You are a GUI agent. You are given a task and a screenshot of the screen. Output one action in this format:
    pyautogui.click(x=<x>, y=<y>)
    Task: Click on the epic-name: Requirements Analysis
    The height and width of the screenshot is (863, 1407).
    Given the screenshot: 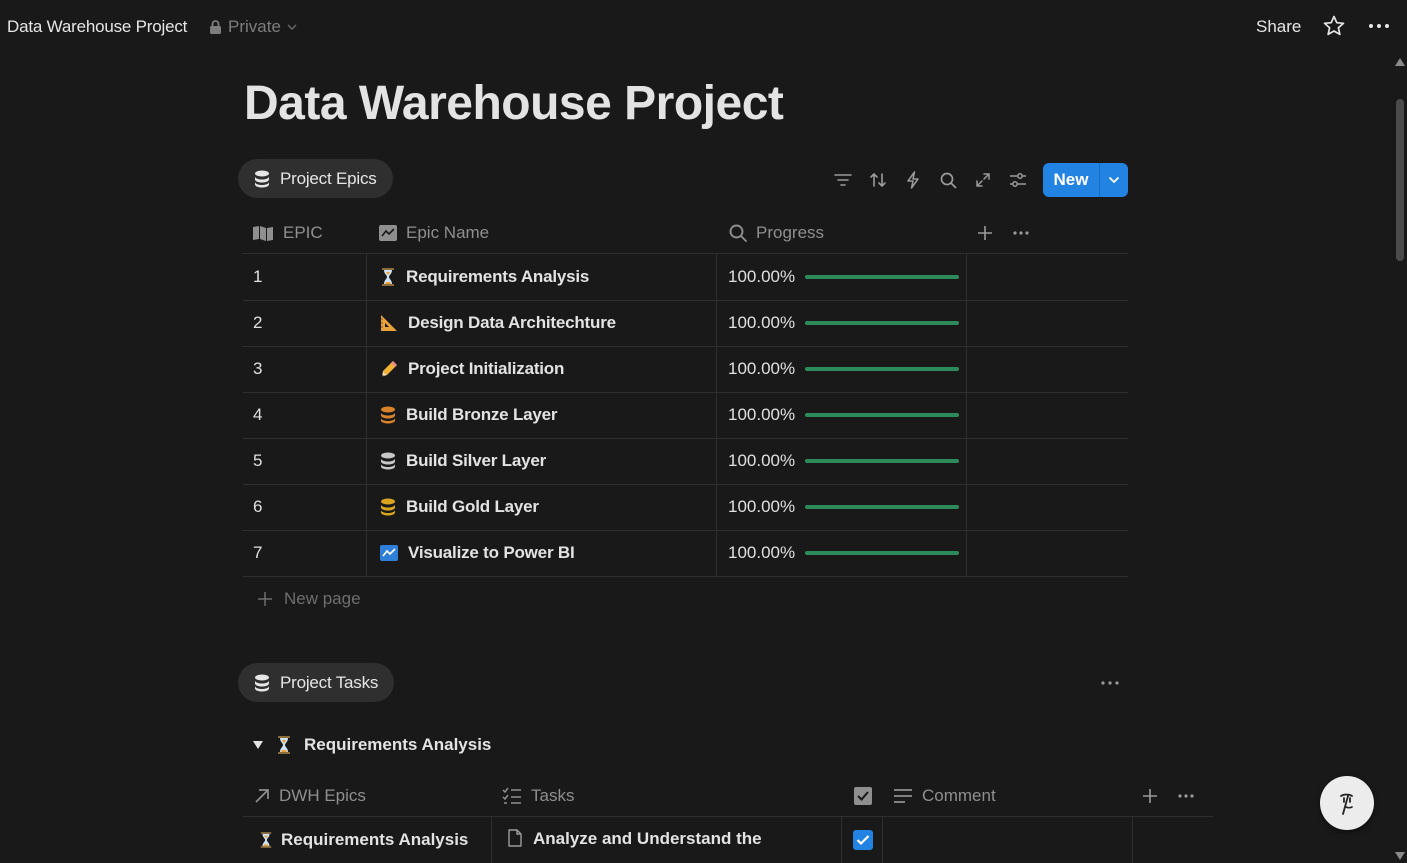 What is the action you would take?
    pyautogui.click(x=498, y=276)
    